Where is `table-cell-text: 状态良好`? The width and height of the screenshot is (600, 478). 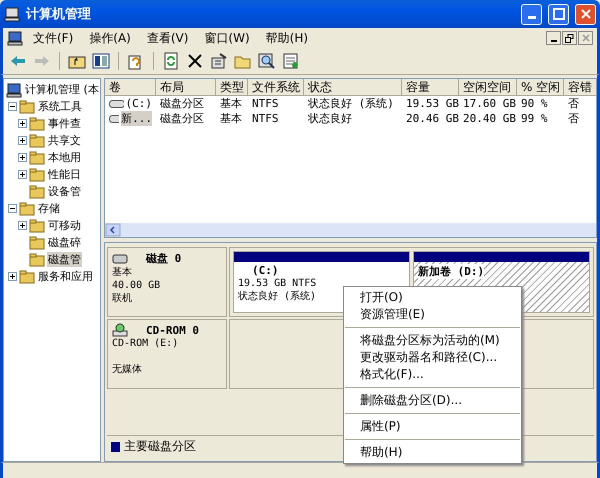 table-cell-text: 状态良好 is located at coordinates (330, 118).